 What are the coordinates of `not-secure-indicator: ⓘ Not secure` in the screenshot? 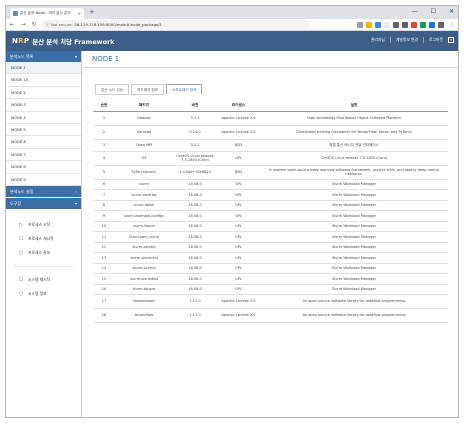 It's located at (58, 25).